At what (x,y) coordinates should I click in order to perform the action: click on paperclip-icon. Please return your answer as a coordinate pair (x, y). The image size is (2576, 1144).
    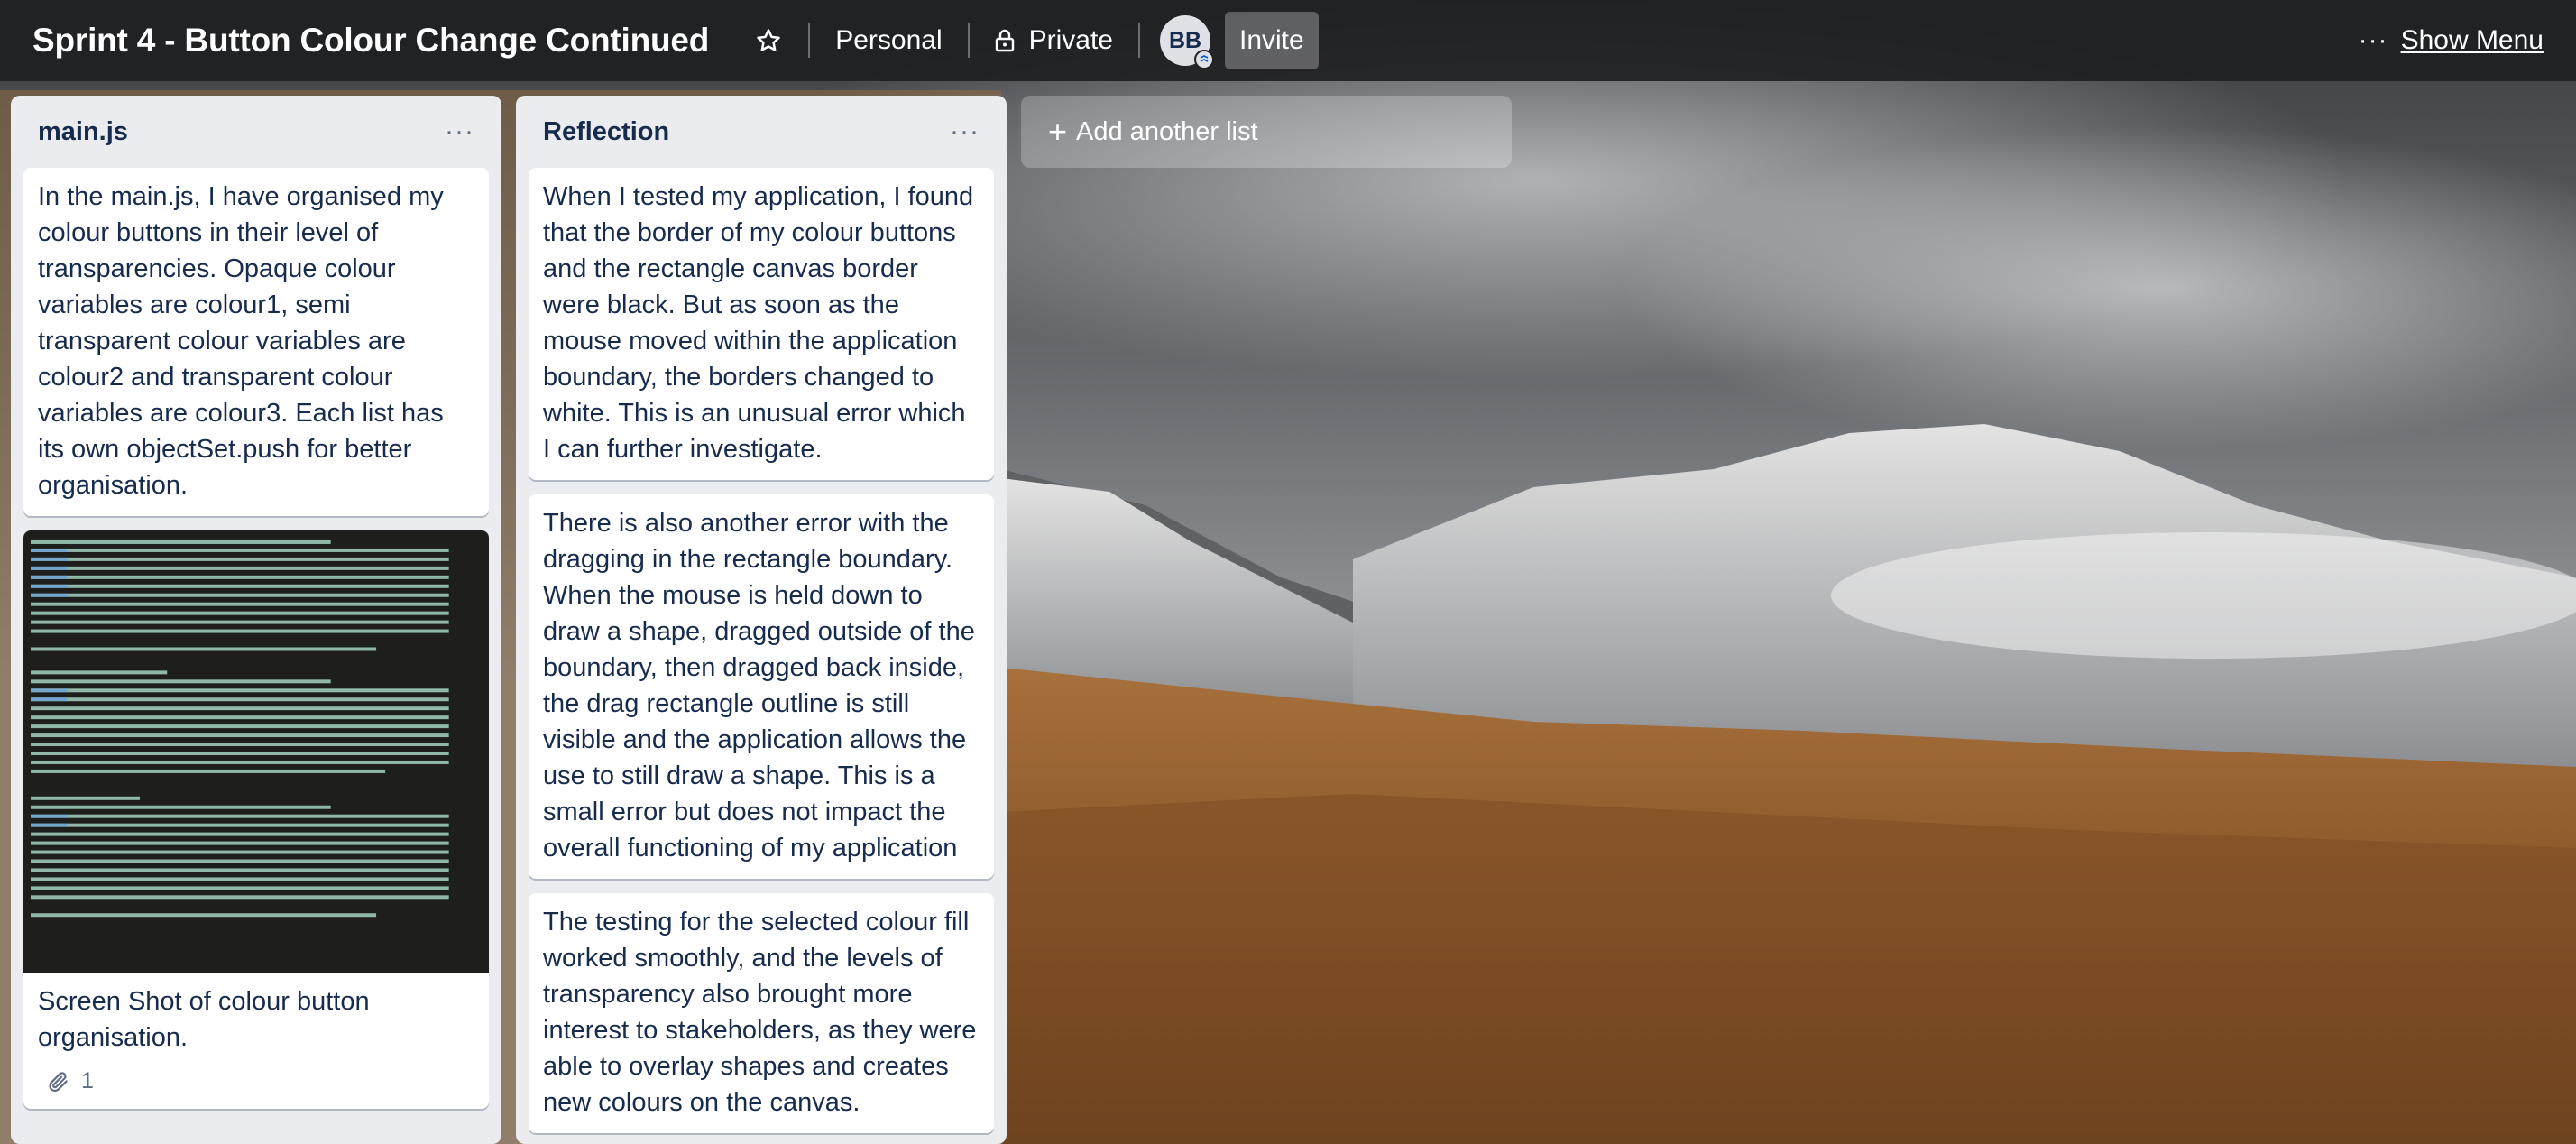
    Looking at the image, I should click on (59, 1081).